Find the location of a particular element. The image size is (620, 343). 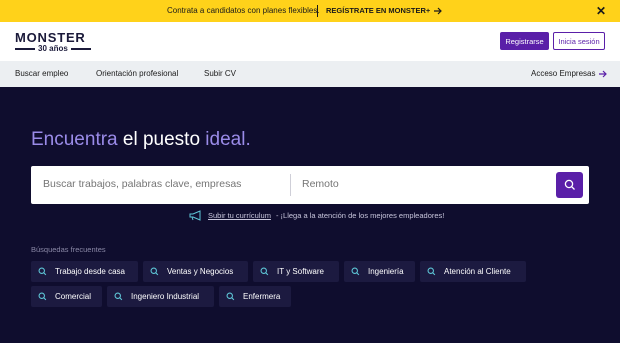

promo-cta-label: REGÍSTRATE EN MONSTER+ is located at coordinates (378, 10).